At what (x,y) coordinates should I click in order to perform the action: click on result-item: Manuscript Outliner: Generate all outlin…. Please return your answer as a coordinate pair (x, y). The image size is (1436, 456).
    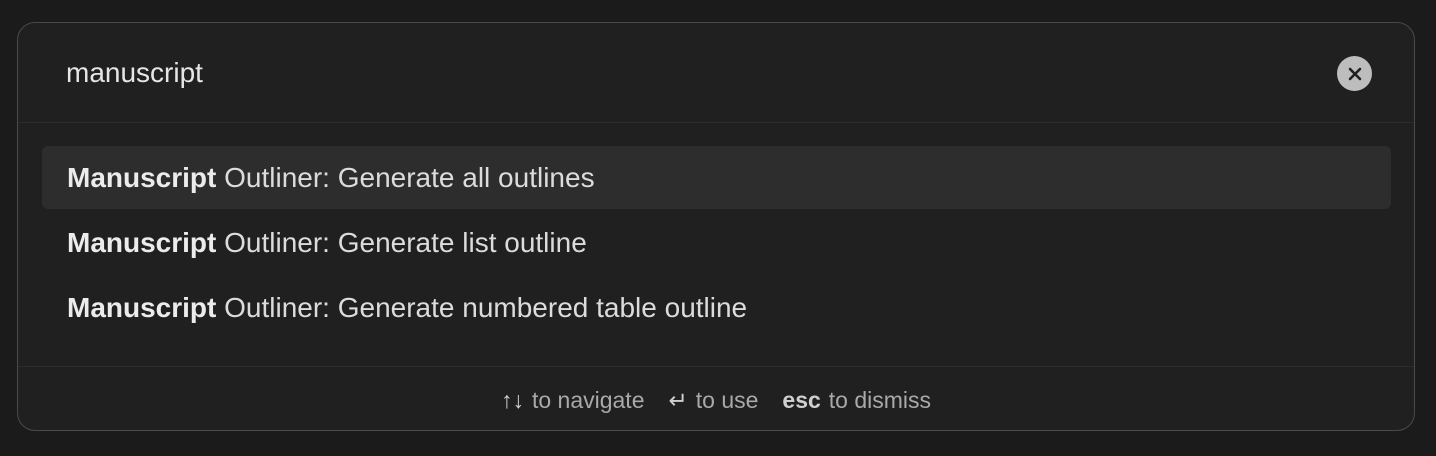
    Looking at the image, I should click on (716, 177).